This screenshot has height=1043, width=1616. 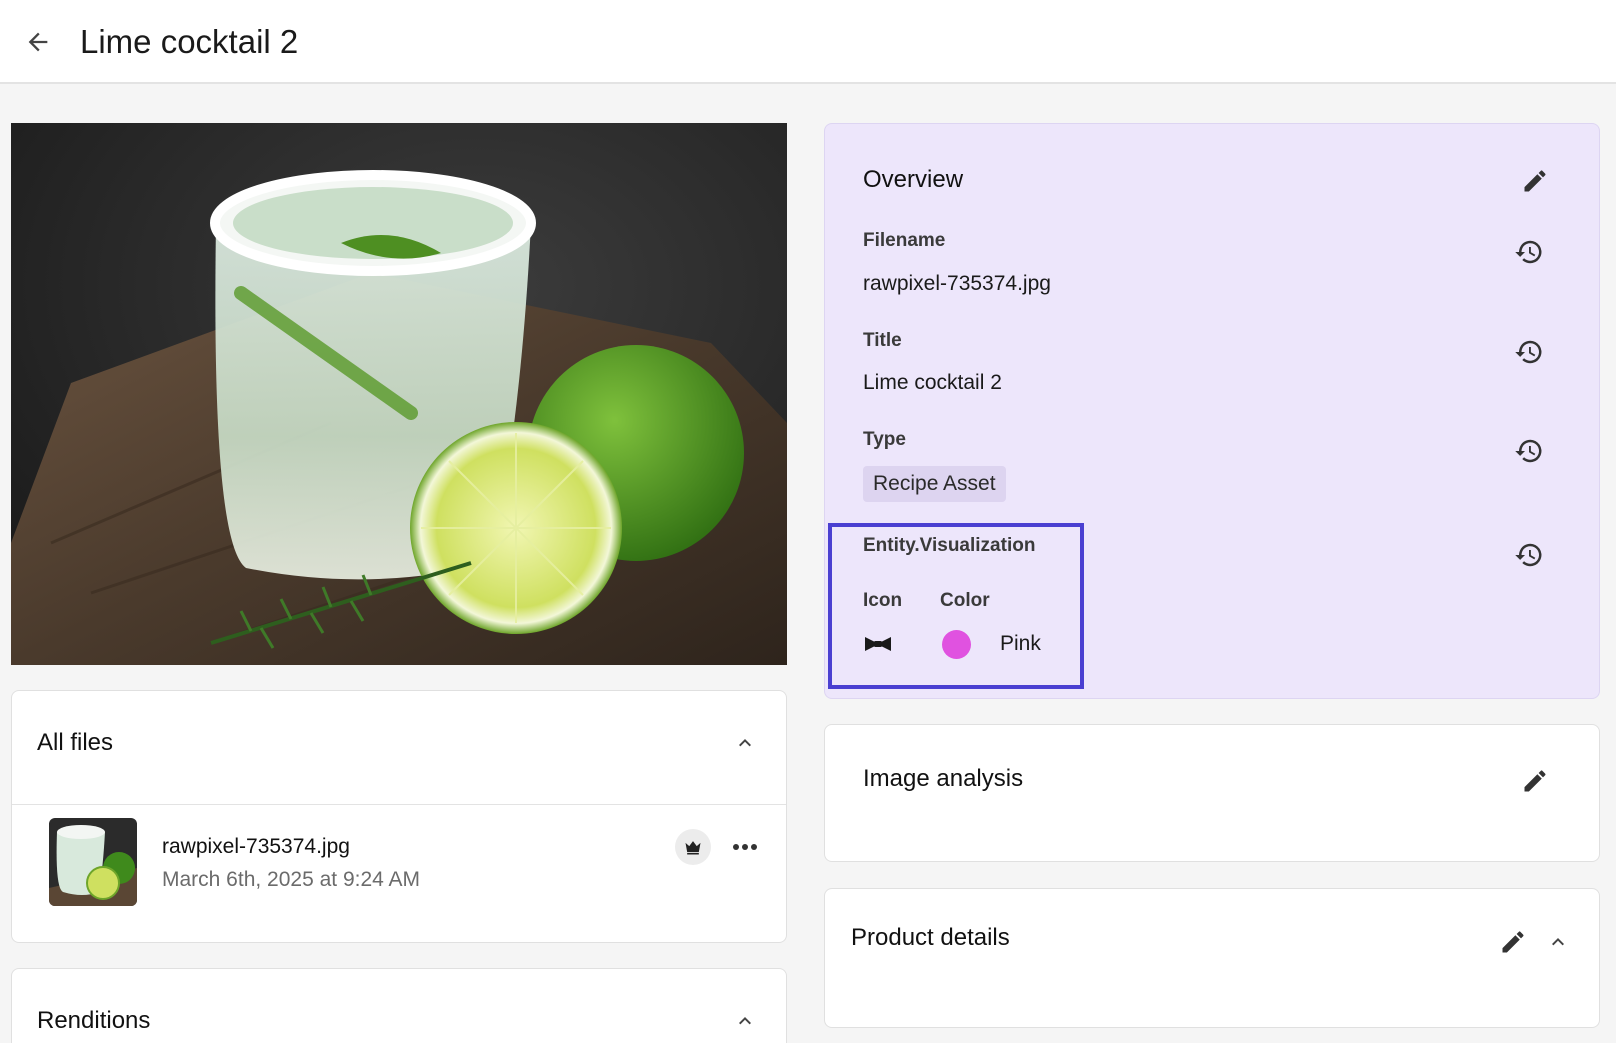 I want to click on filename-value: rawpixel-735374.jpg, so click(x=957, y=283).